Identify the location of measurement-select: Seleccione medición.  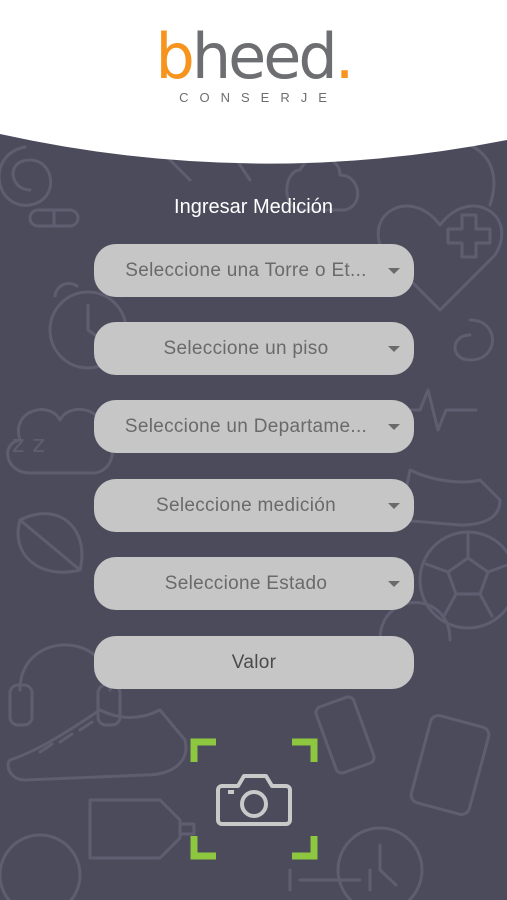
(254, 505).